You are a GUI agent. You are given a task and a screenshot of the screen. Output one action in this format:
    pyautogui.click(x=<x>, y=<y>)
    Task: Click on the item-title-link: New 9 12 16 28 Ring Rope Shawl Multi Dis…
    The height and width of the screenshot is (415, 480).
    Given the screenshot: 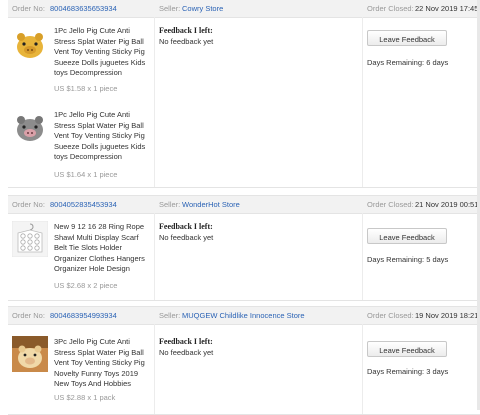 What is the action you would take?
    pyautogui.click(x=103, y=248)
    